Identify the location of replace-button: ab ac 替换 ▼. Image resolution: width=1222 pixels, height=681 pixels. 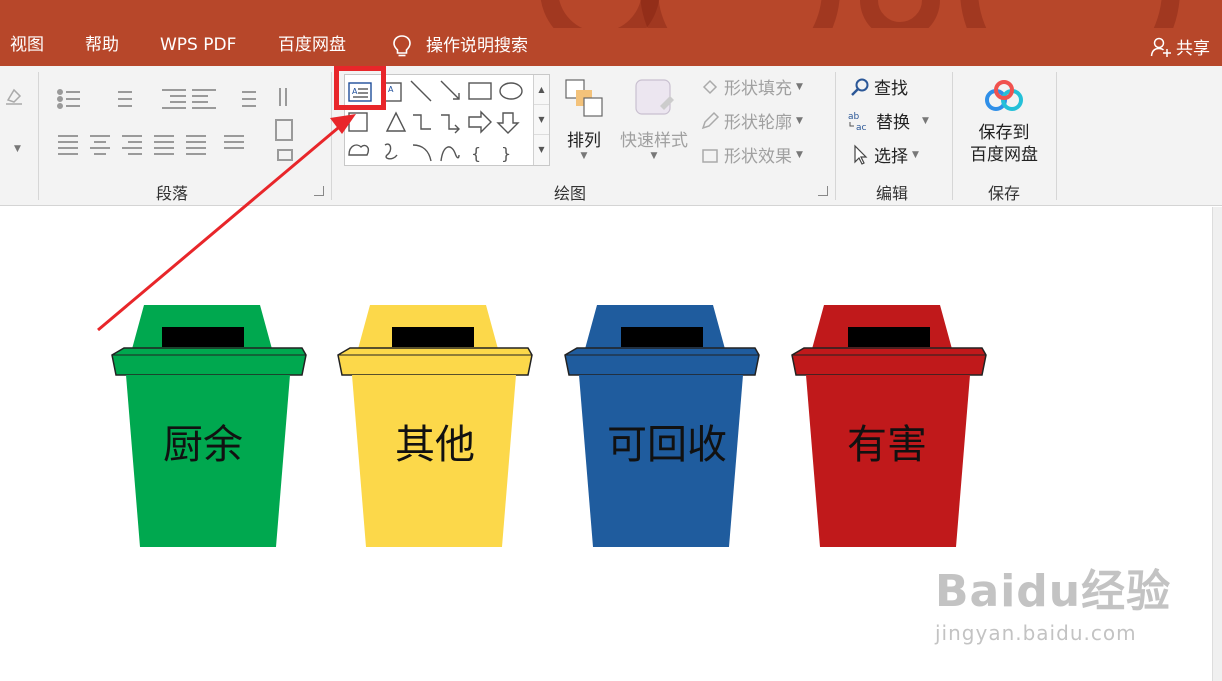
(888, 121).